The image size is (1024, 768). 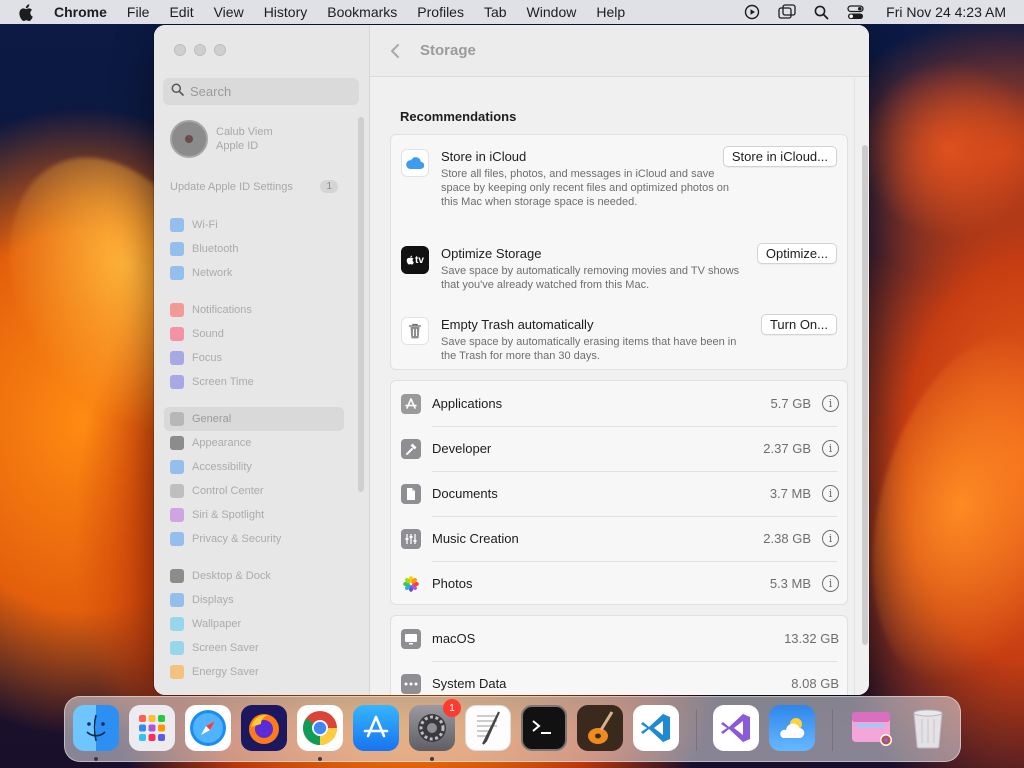 I want to click on sidebar-item-notifications: Notifications, so click(x=254, y=310).